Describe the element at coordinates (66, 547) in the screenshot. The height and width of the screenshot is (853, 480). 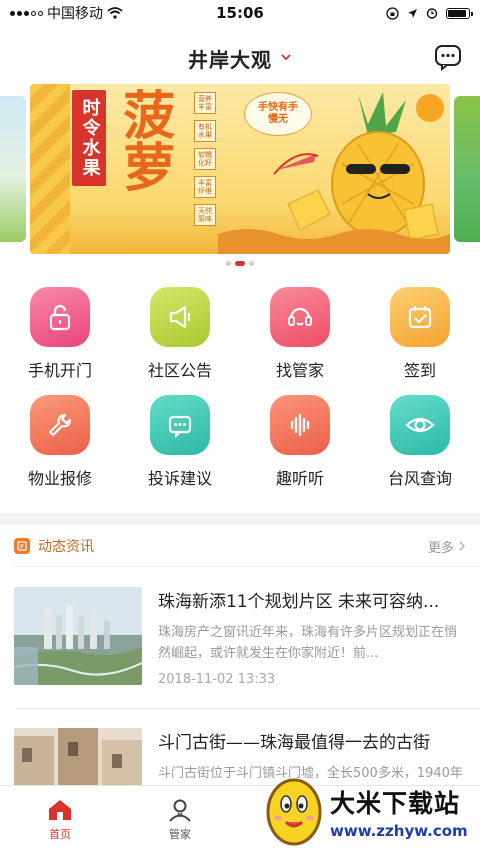
I see `news-section-title: 动态资讯` at that location.